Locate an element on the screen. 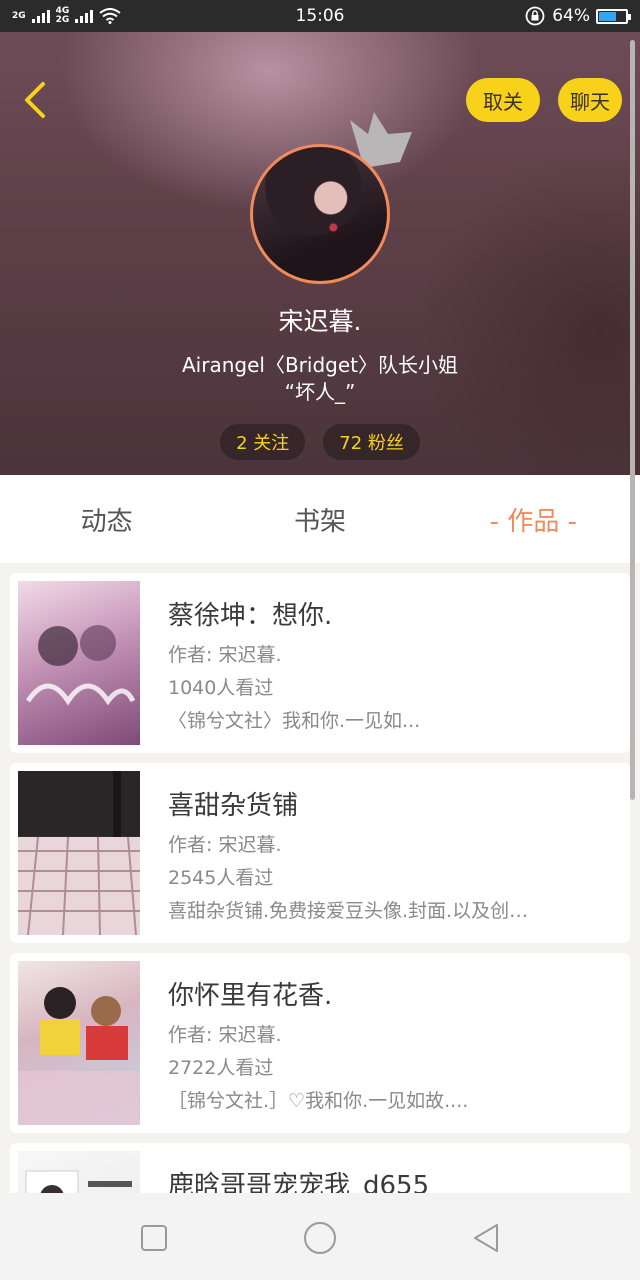  square-icon is located at coordinates (154, 1237).